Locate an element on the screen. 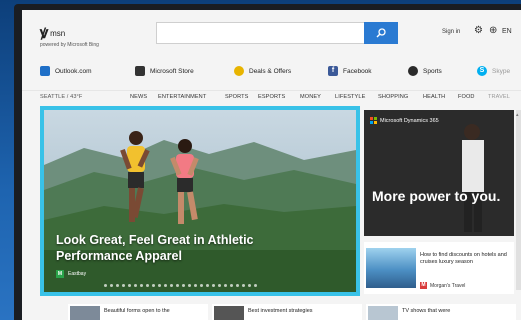 This screenshot has height=320, width=521. hero-source: M Eastbay is located at coordinates (71, 274).